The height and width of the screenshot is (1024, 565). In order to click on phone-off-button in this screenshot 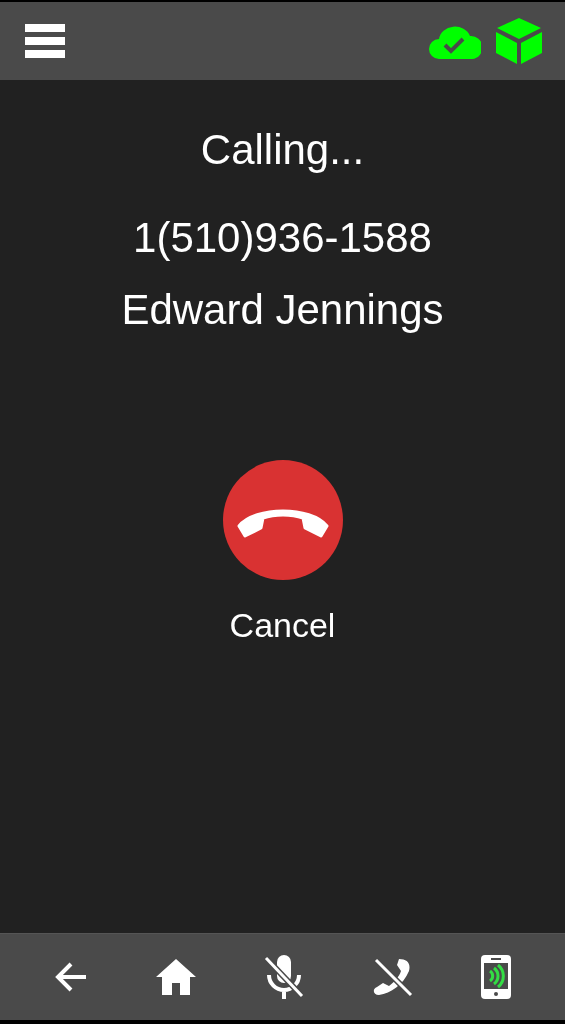, I will do `click(392, 977)`.